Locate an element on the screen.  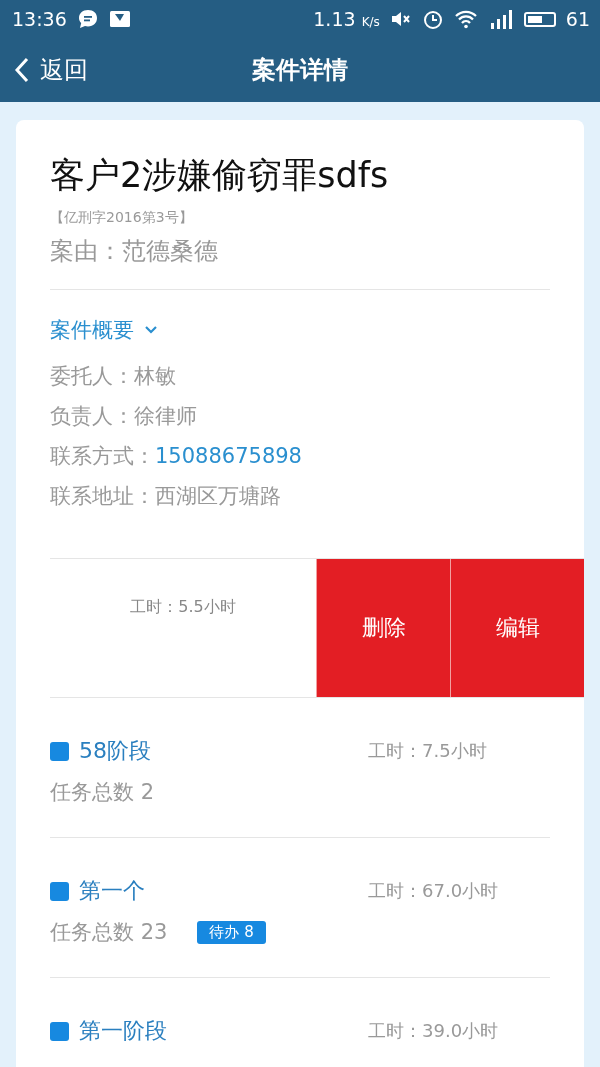
battery-percent: 61 is located at coordinates (577, 19).